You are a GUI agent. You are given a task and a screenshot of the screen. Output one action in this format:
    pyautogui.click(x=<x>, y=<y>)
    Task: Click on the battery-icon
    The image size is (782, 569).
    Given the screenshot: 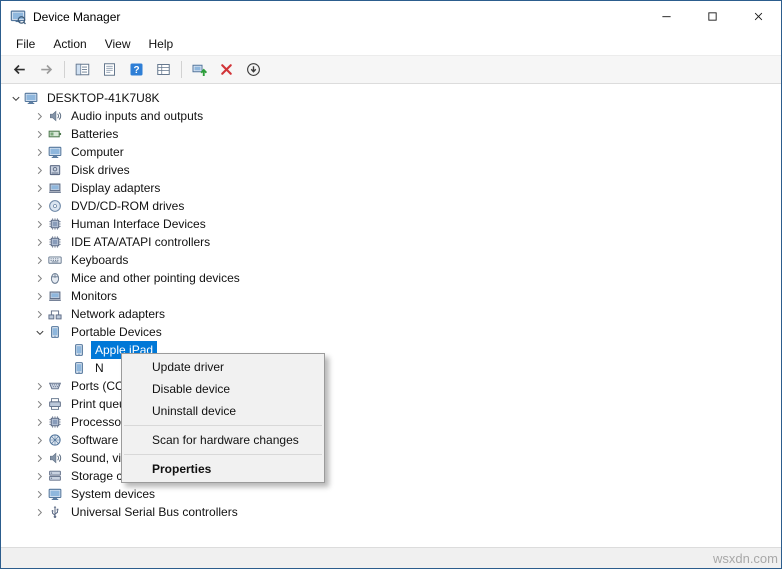 What is the action you would take?
    pyautogui.click(x=54, y=134)
    